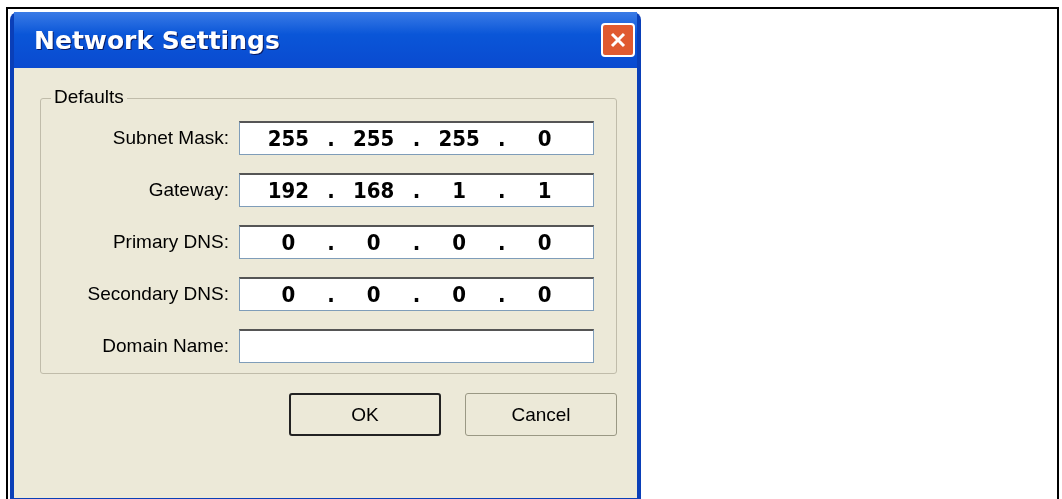  I want to click on close-button, so click(618, 40).